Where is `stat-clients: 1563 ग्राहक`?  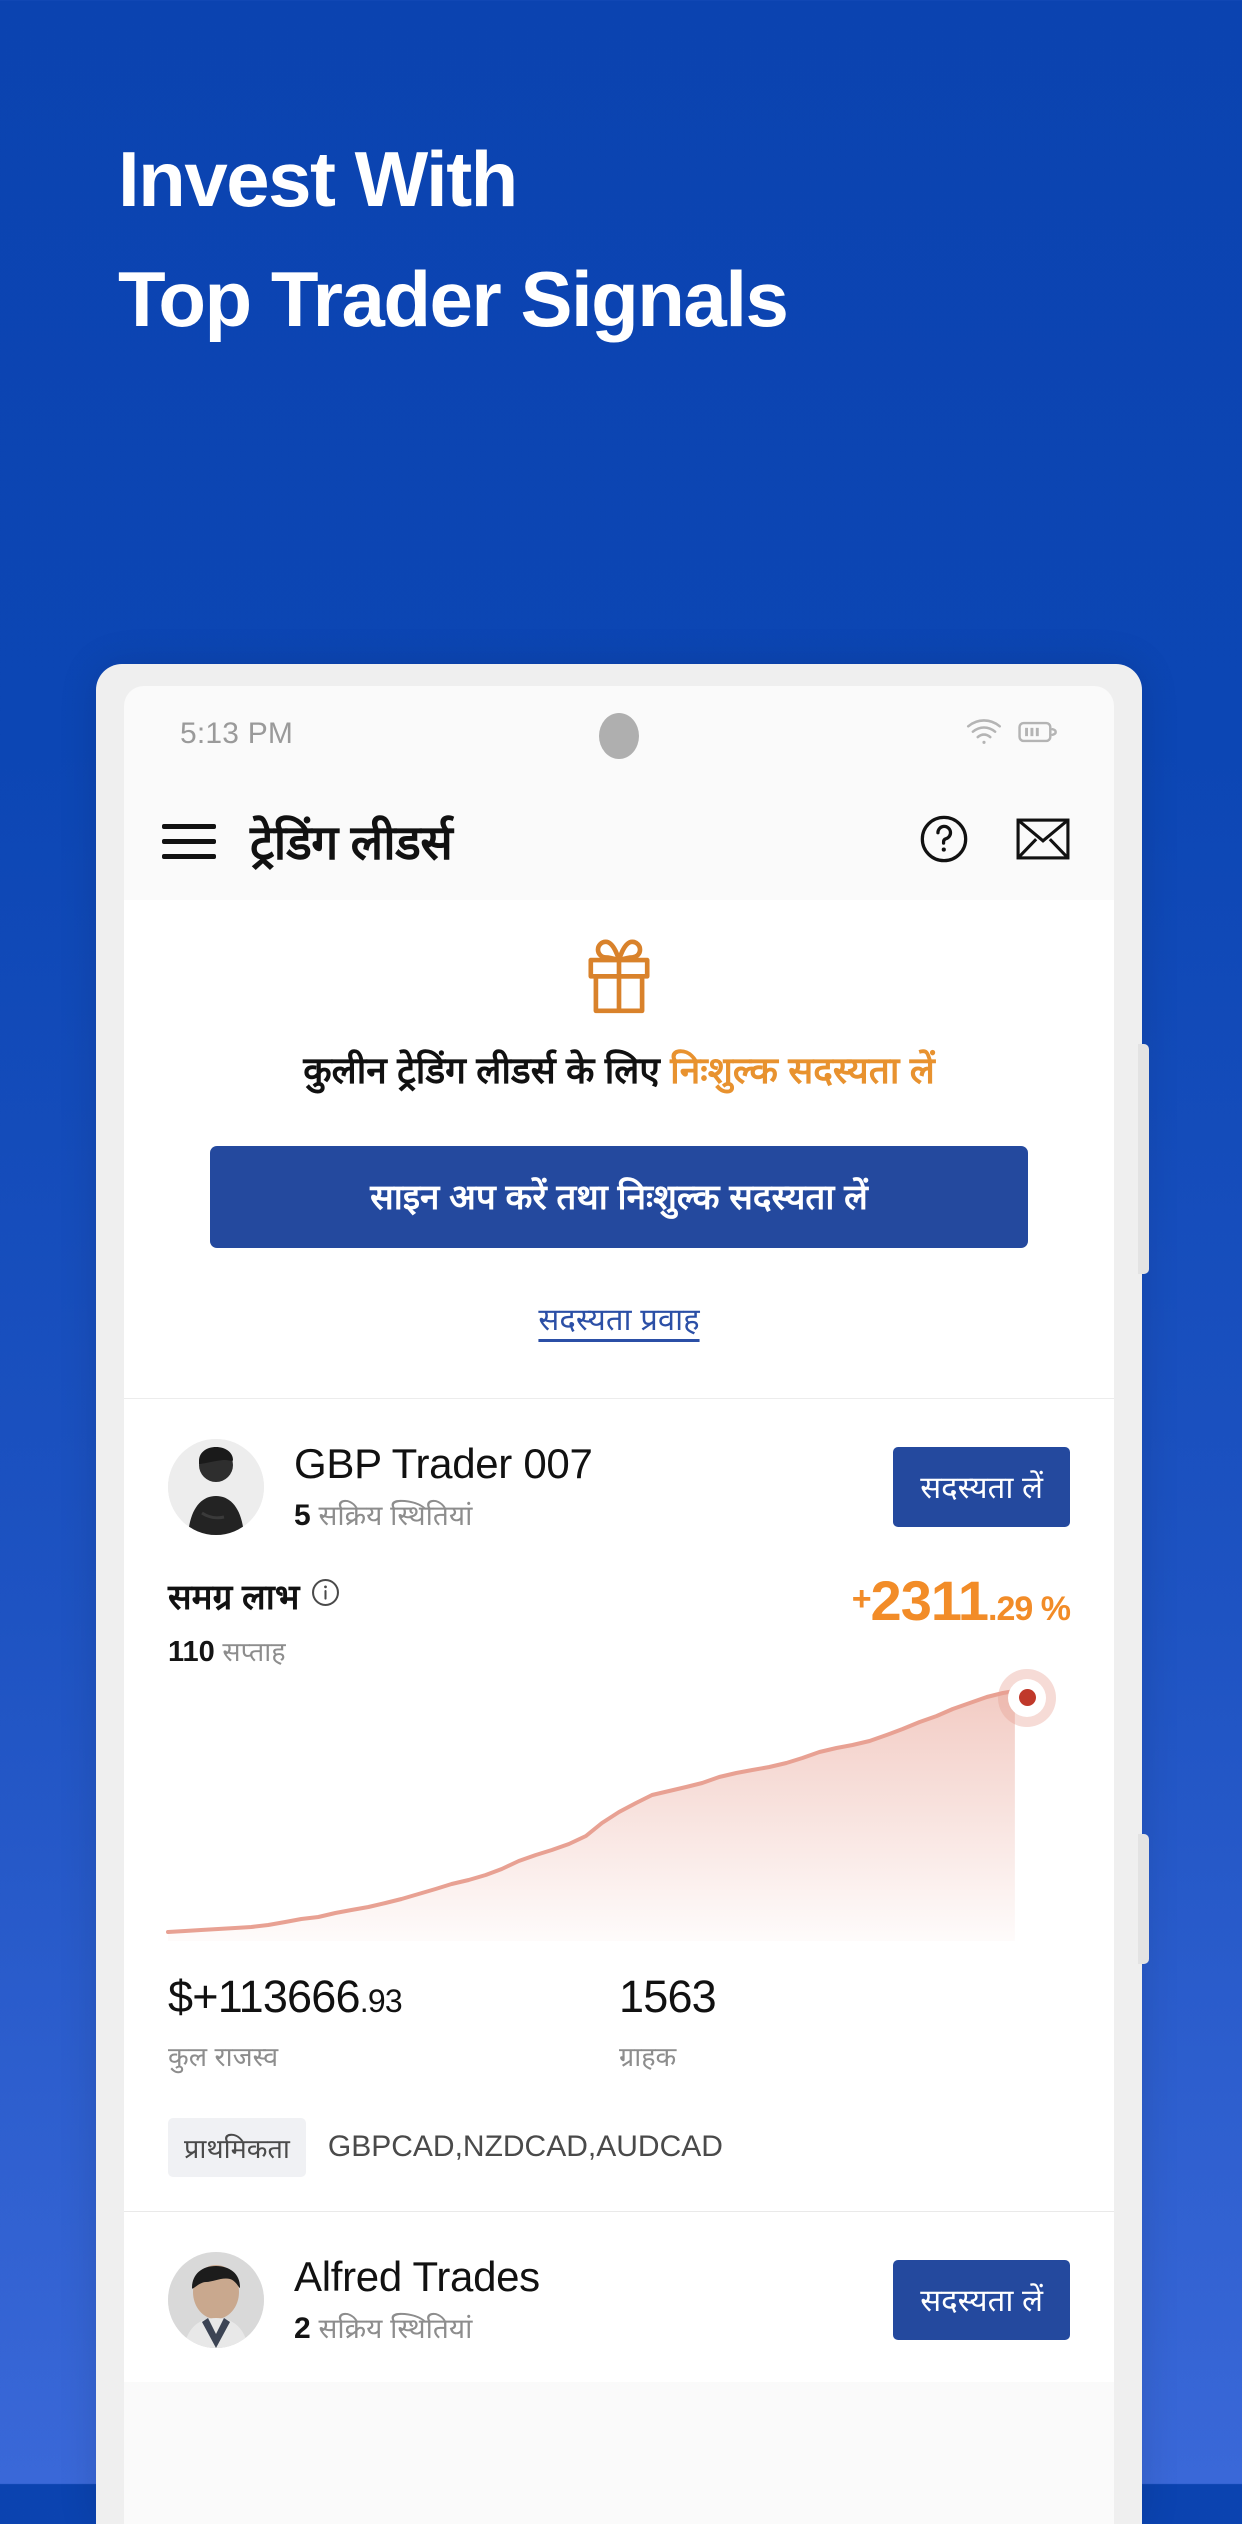 stat-clients: 1563 ग्राहक is located at coordinates (844, 2022).